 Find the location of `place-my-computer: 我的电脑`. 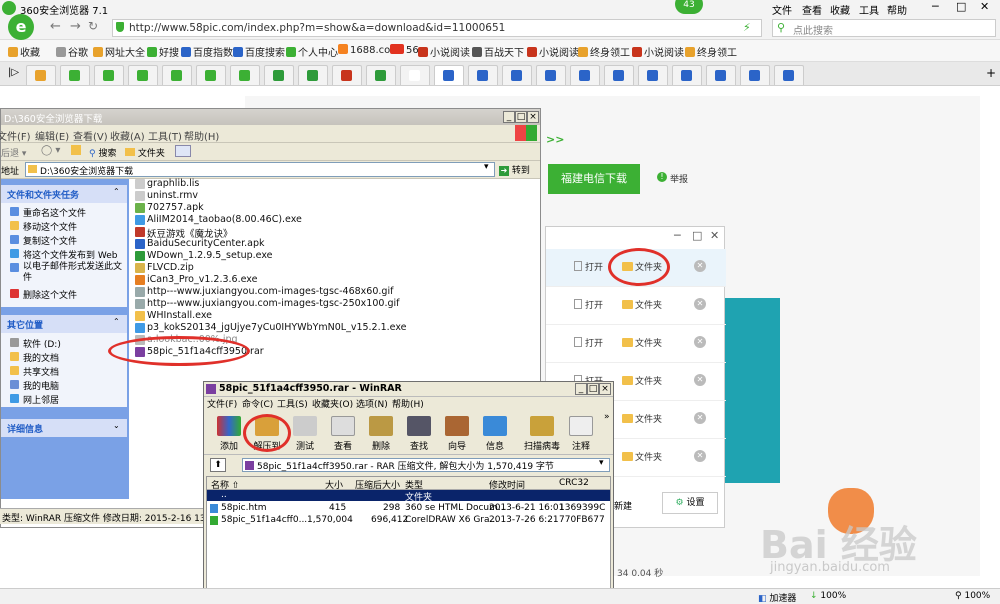

place-my-computer: 我的电脑 is located at coordinates (34, 385).